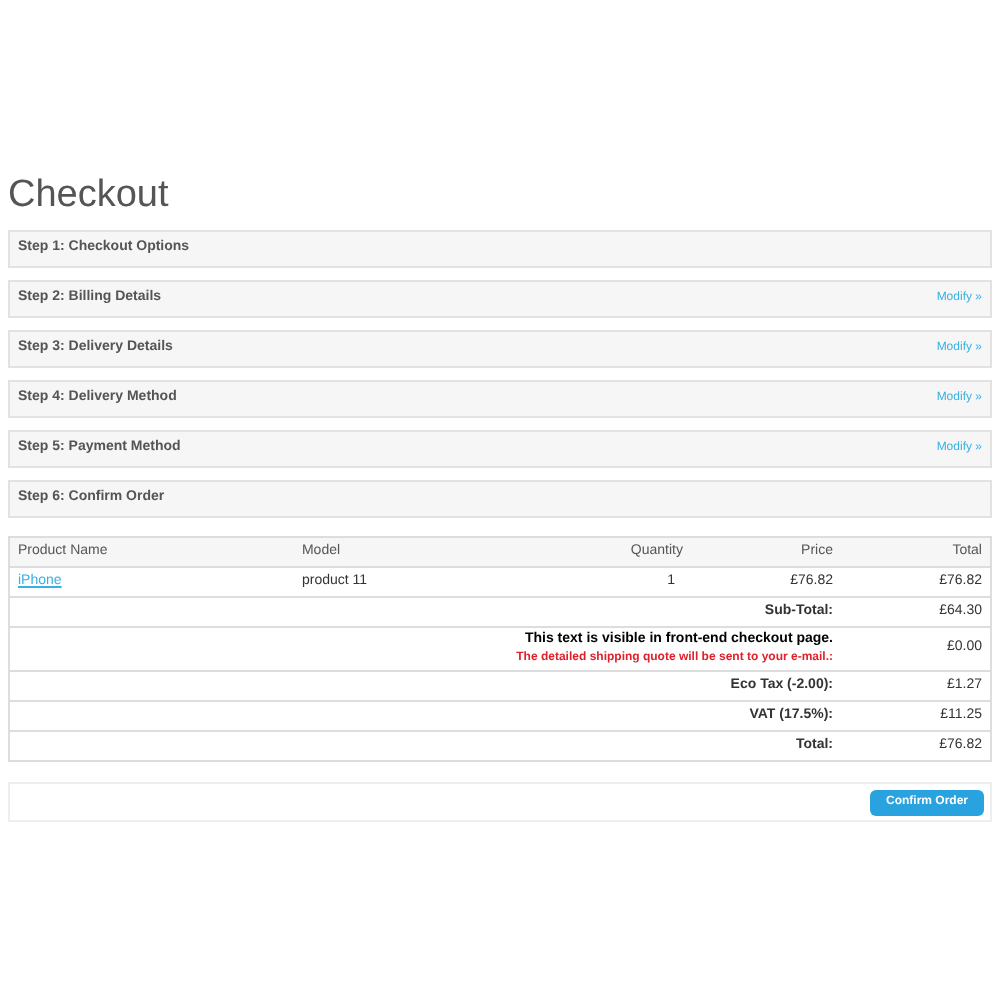 The image size is (1000, 1000). I want to click on page-title: Checkout, so click(89, 196).